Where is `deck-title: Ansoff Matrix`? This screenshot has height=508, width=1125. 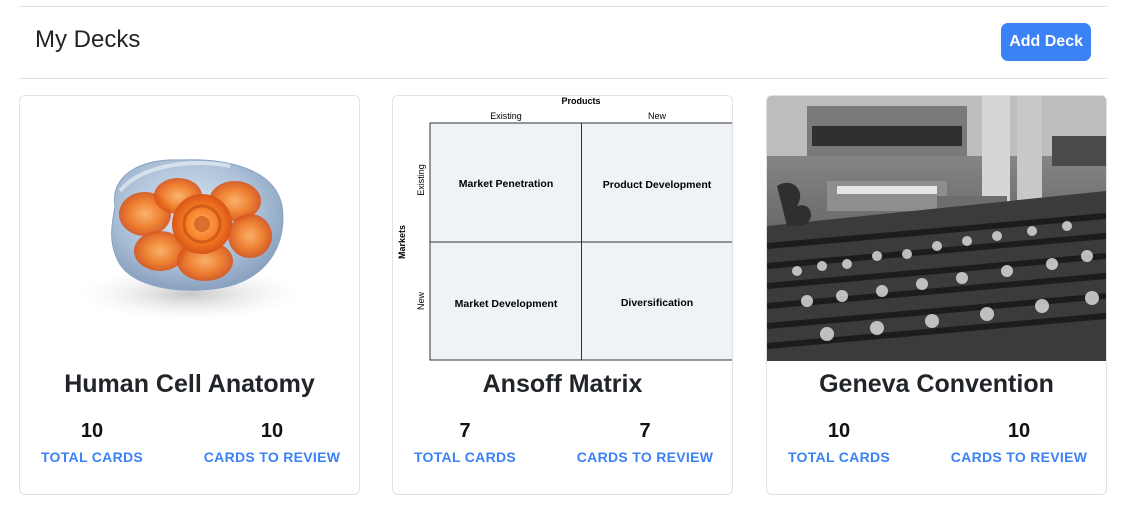 deck-title: Ansoff Matrix is located at coordinates (562, 384).